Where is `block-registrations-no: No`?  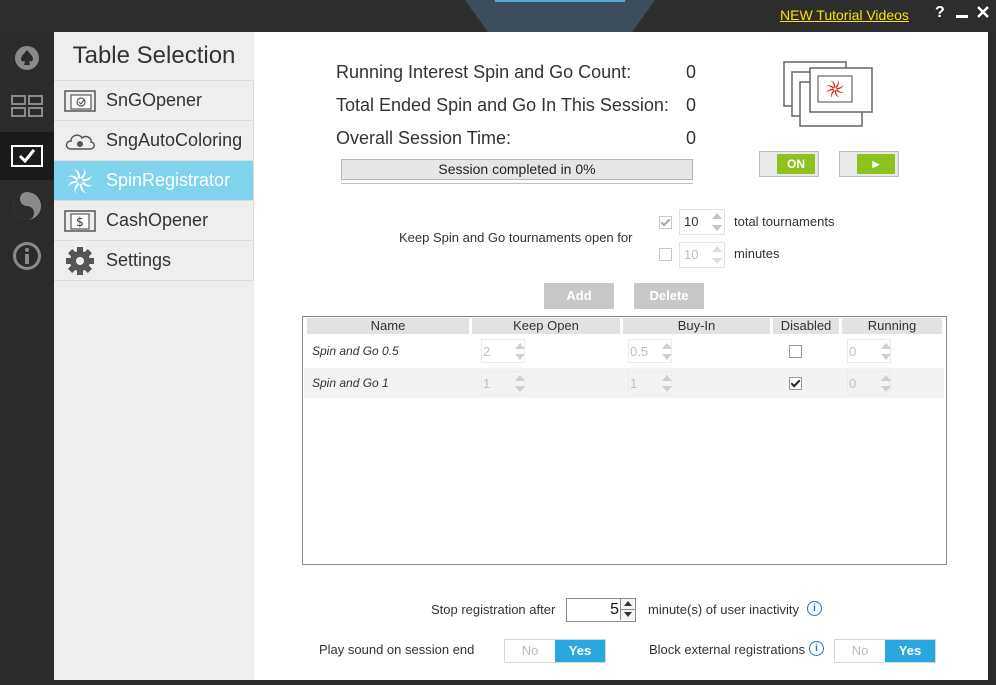 block-registrations-no: No is located at coordinates (860, 651).